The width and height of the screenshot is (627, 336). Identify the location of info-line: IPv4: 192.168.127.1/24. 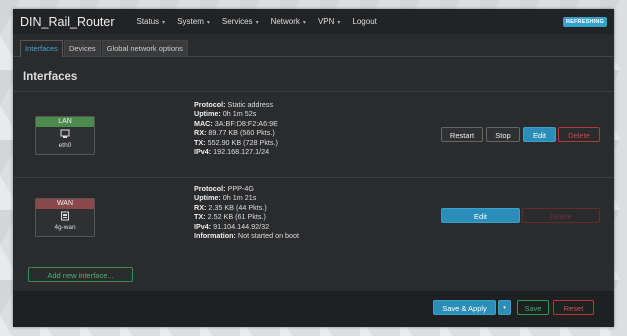
(236, 151).